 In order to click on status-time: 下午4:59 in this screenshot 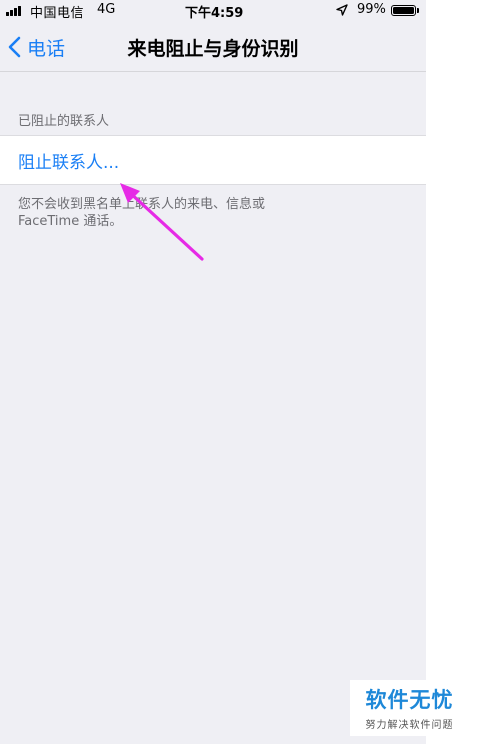, I will do `click(214, 13)`.